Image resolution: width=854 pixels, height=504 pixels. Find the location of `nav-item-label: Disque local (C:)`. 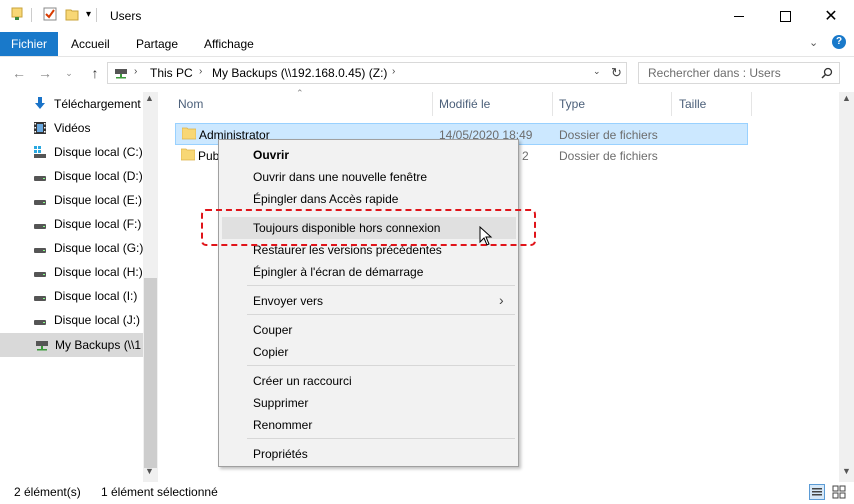

nav-item-label: Disque local (C:) is located at coordinates (98, 152).